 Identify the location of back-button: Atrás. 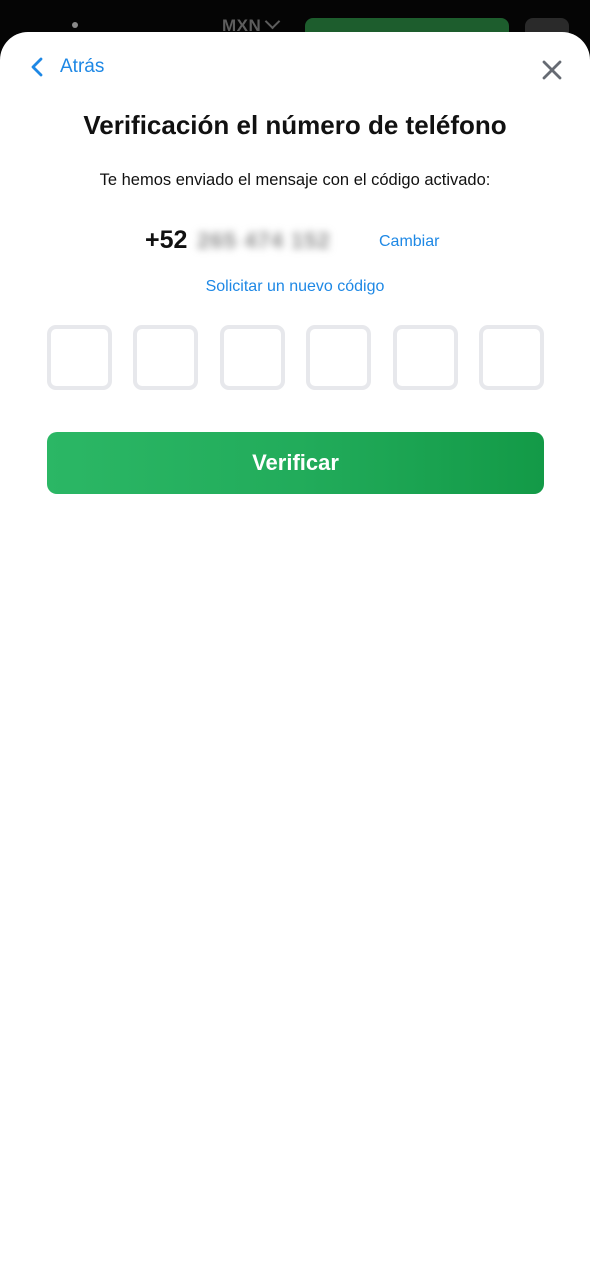
(66, 67).